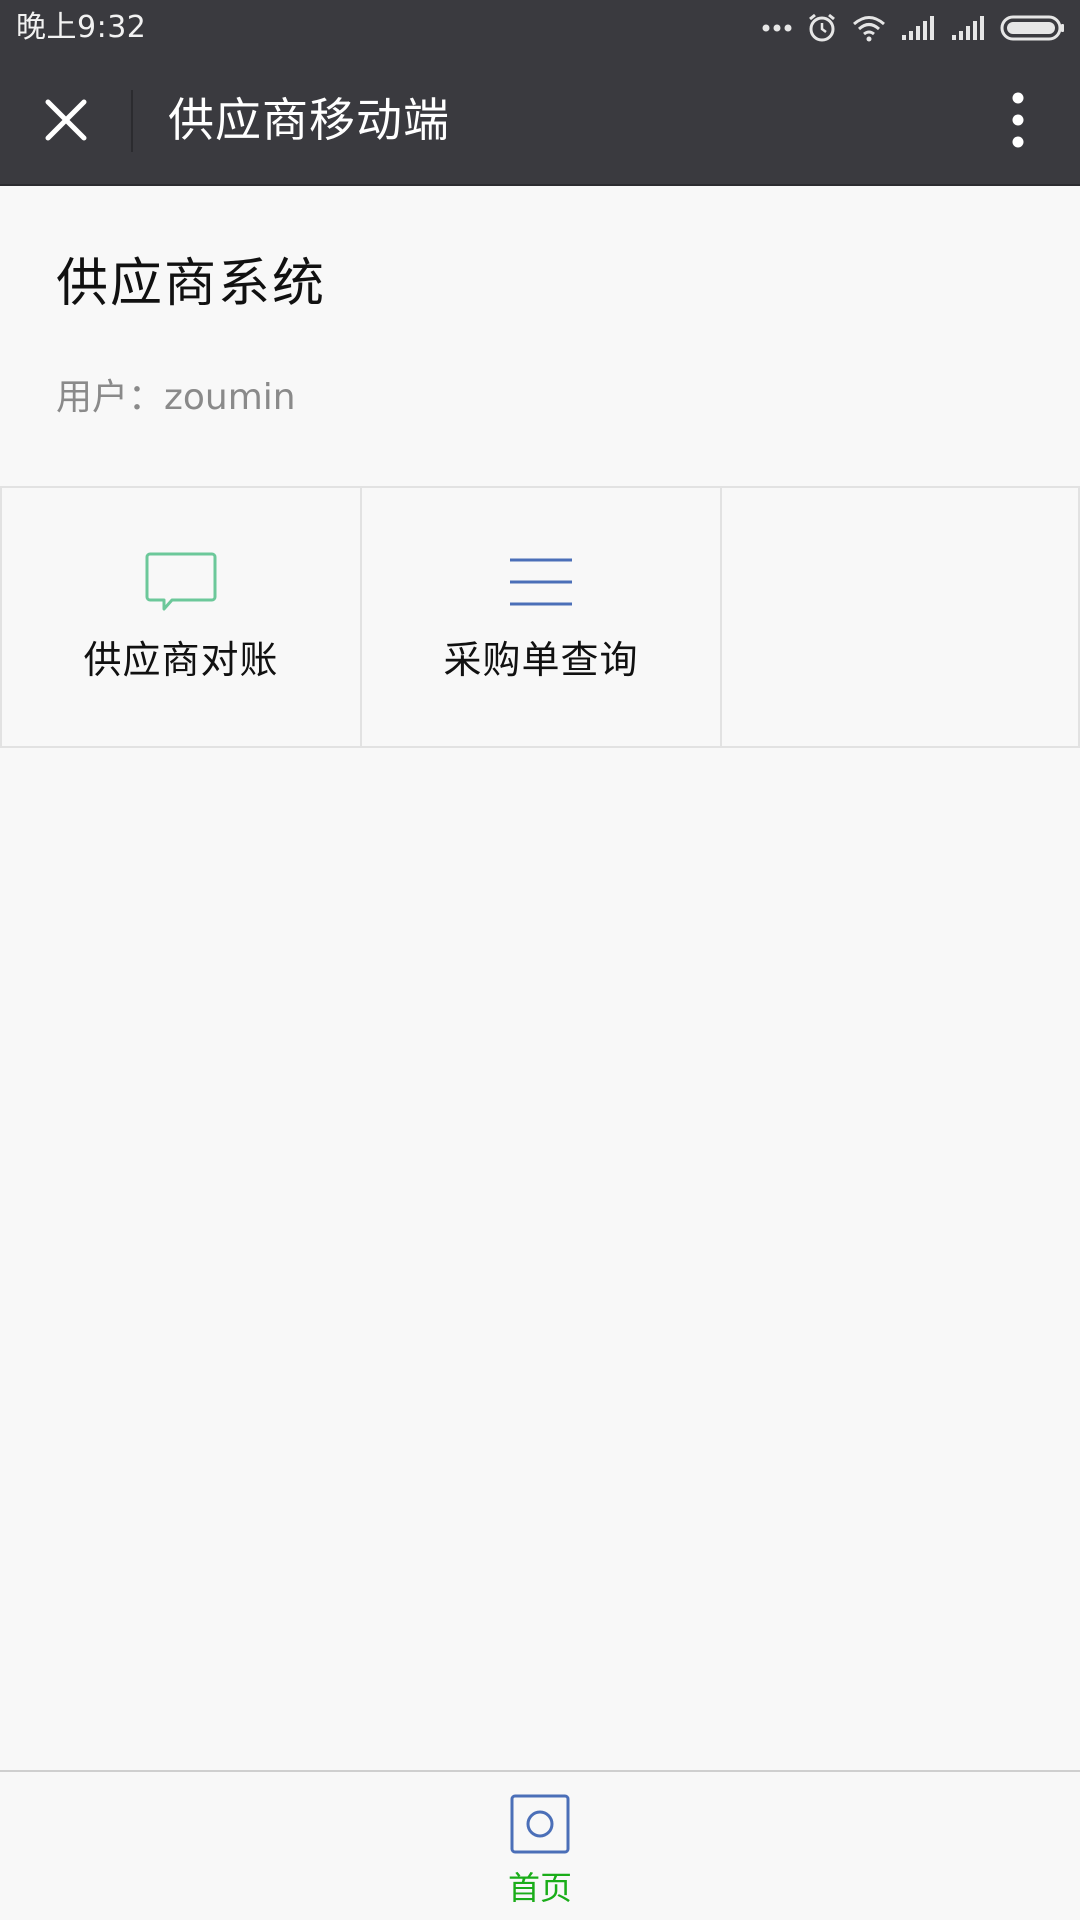 The height and width of the screenshot is (1920, 1080). What do you see at coordinates (777, 28) in the screenshot?
I see `more-dots-icon` at bounding box center [777, 28].